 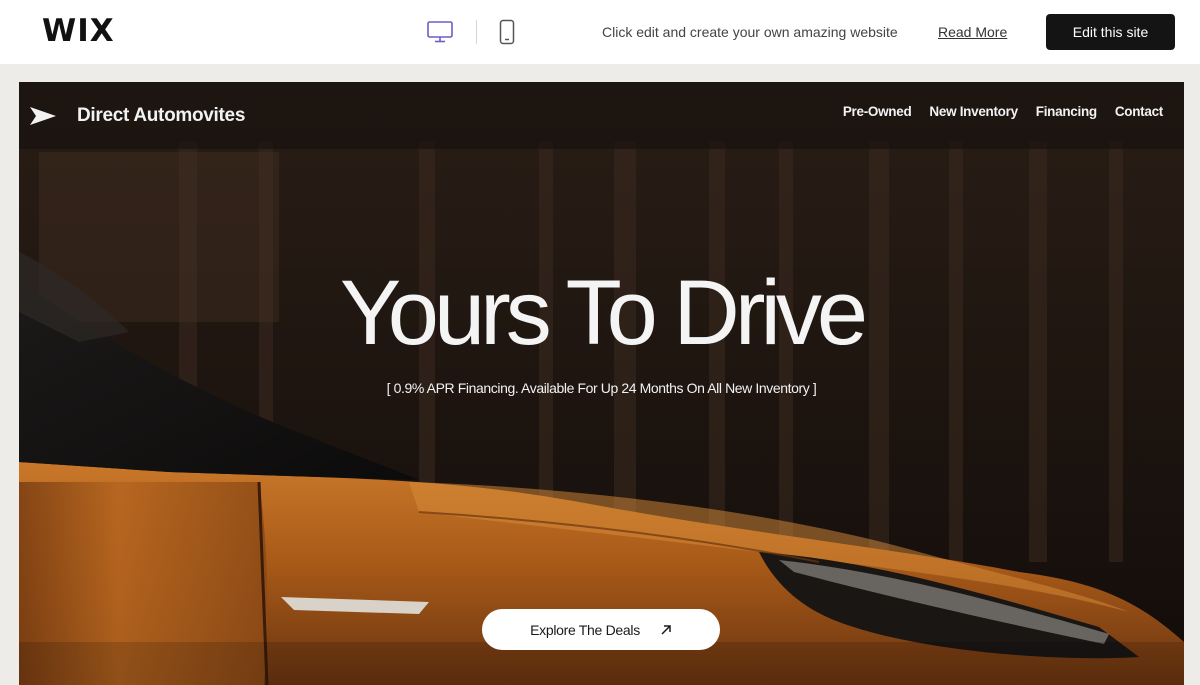 What do you see at coordinates (78, 31) in the screenshot?
I see `wix-logo: WIX` at bounding box center [78, 31].